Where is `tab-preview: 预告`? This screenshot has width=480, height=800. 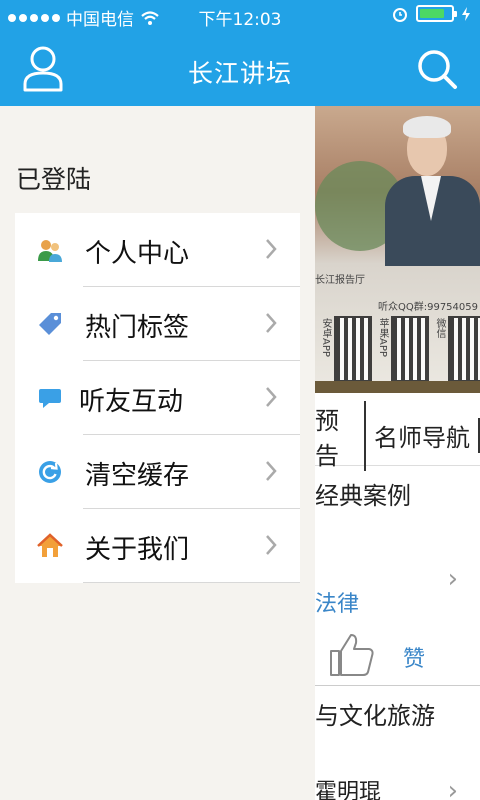 tab-preview: 预告 is located at coordinates (340, 435).